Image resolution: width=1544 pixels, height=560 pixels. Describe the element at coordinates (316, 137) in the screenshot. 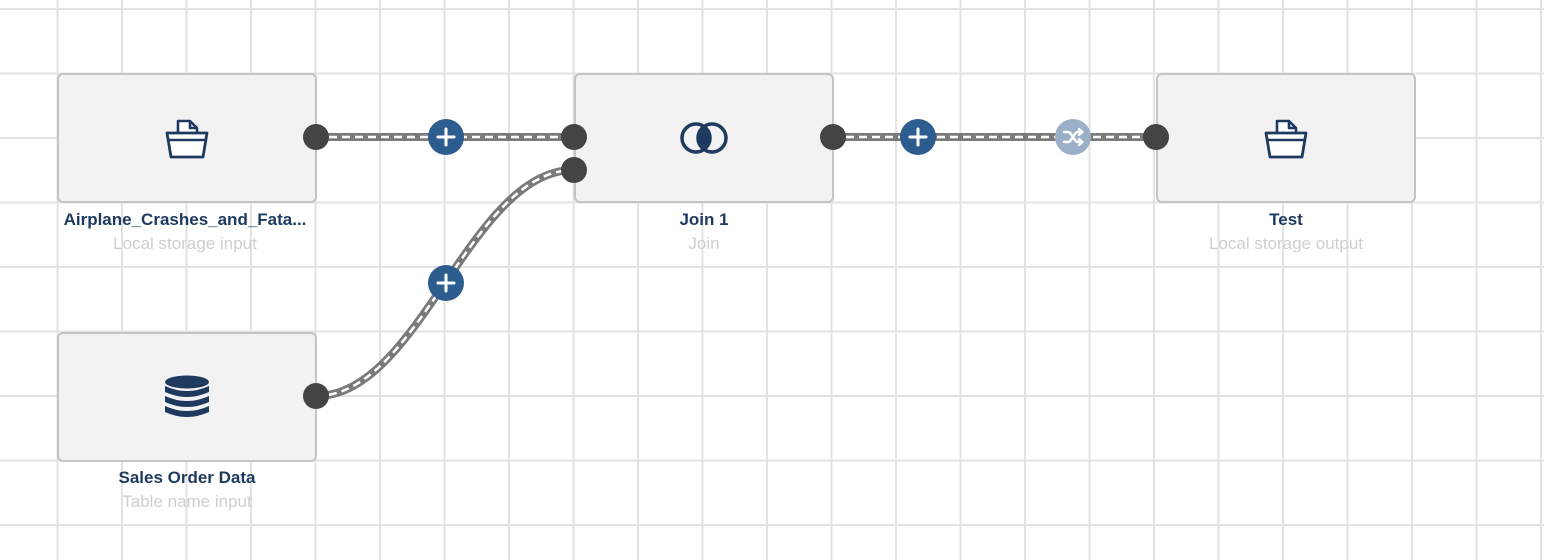

I see `airplane-output-port` at that location.